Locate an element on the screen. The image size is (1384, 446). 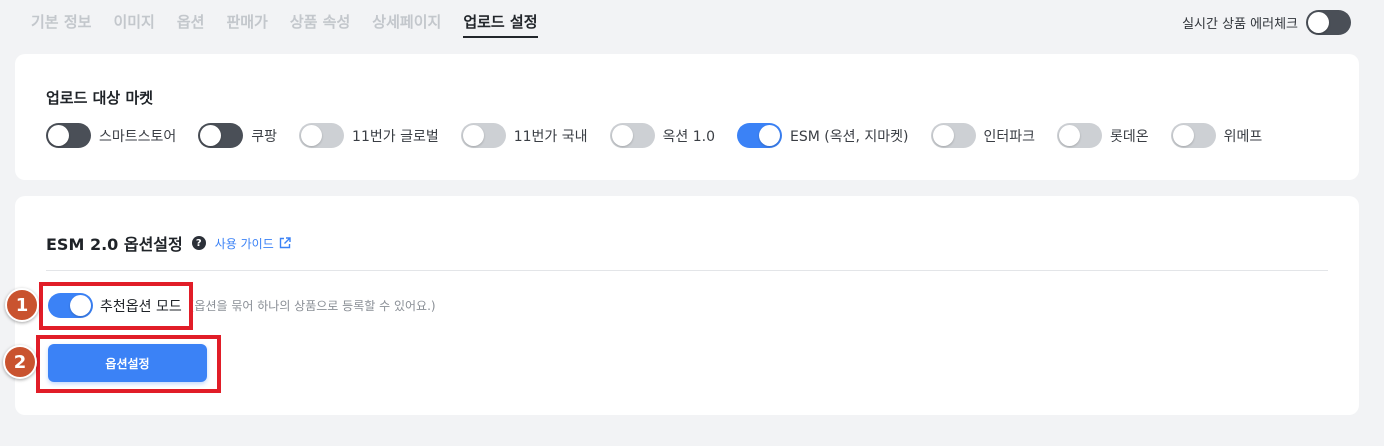
market-label: 옥션 1.0 is located at coordinates (688, 136).